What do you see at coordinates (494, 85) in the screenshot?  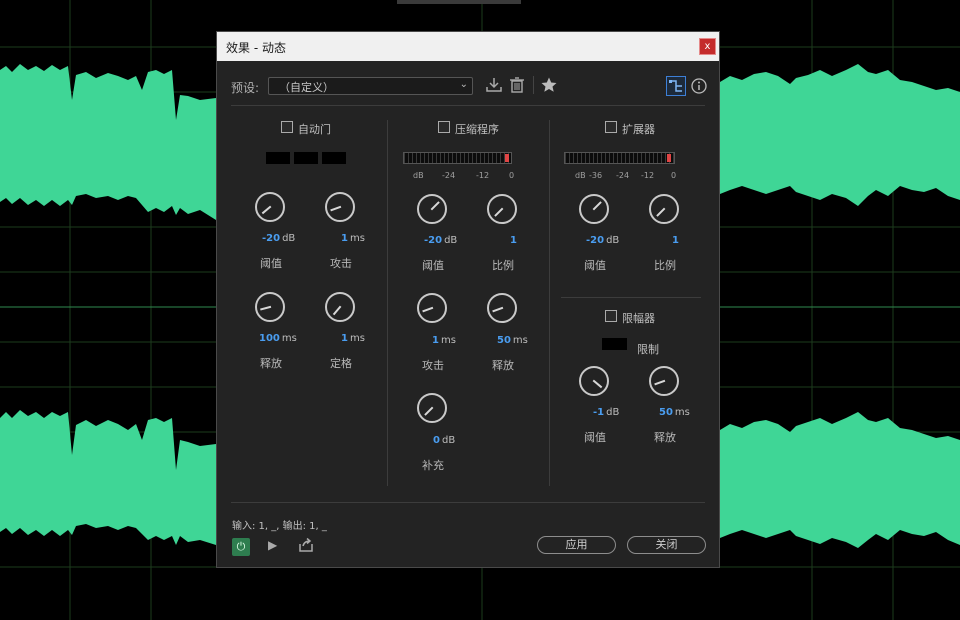 I see `save-preset-icon` at bounding box center [494, 85].